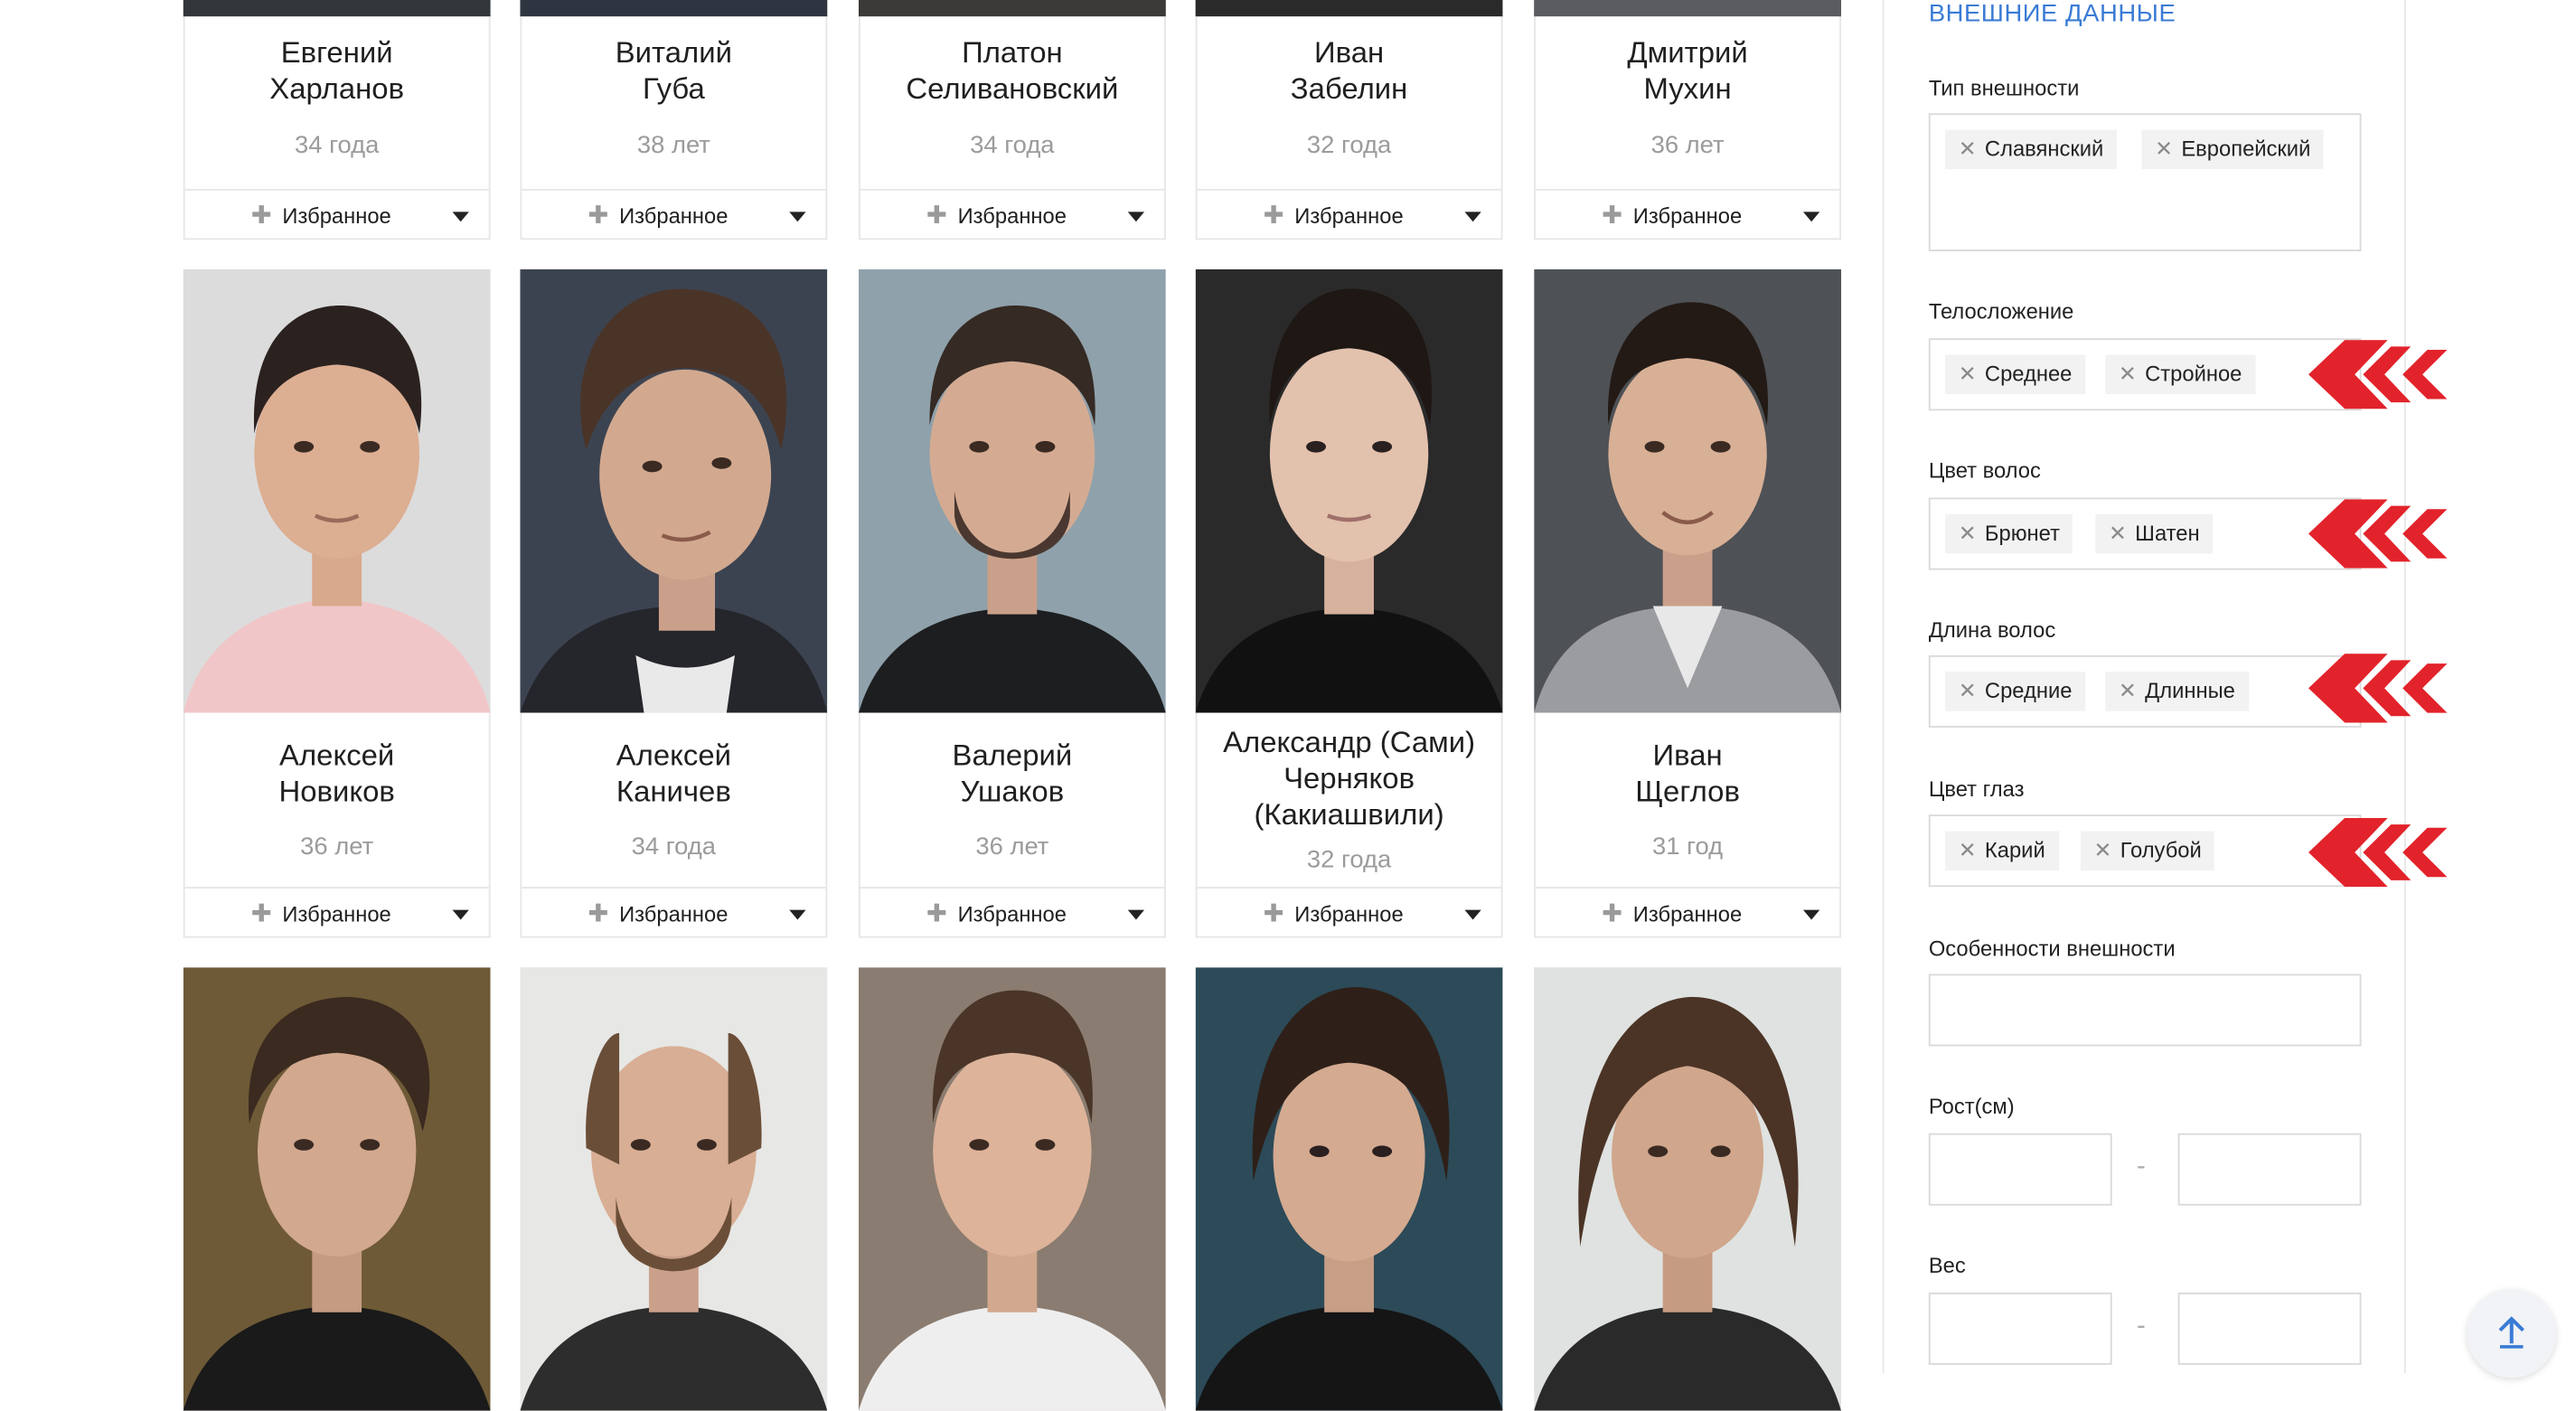  I want to click on features-input, so click(2145, 1010).